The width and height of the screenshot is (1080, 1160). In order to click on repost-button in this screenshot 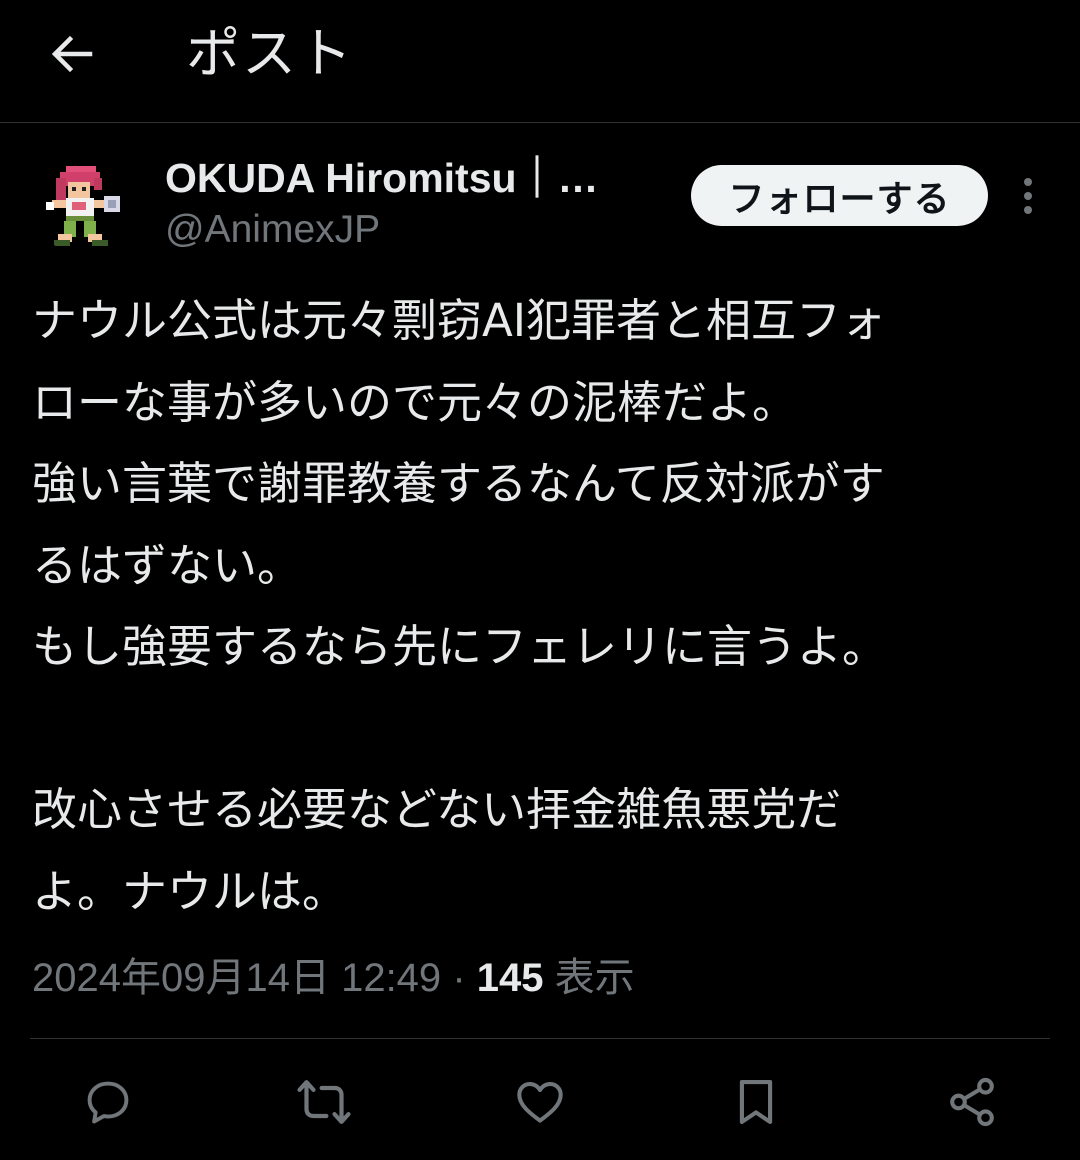, I will do `click(324, 1102)`.